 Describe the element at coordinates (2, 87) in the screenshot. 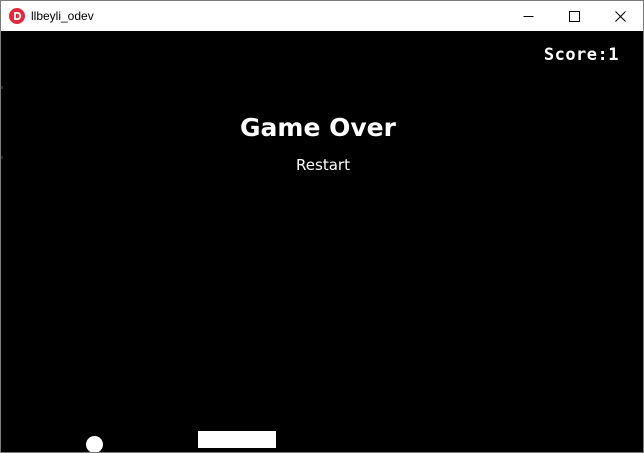

I see `canvas-edge-mark` at that location.